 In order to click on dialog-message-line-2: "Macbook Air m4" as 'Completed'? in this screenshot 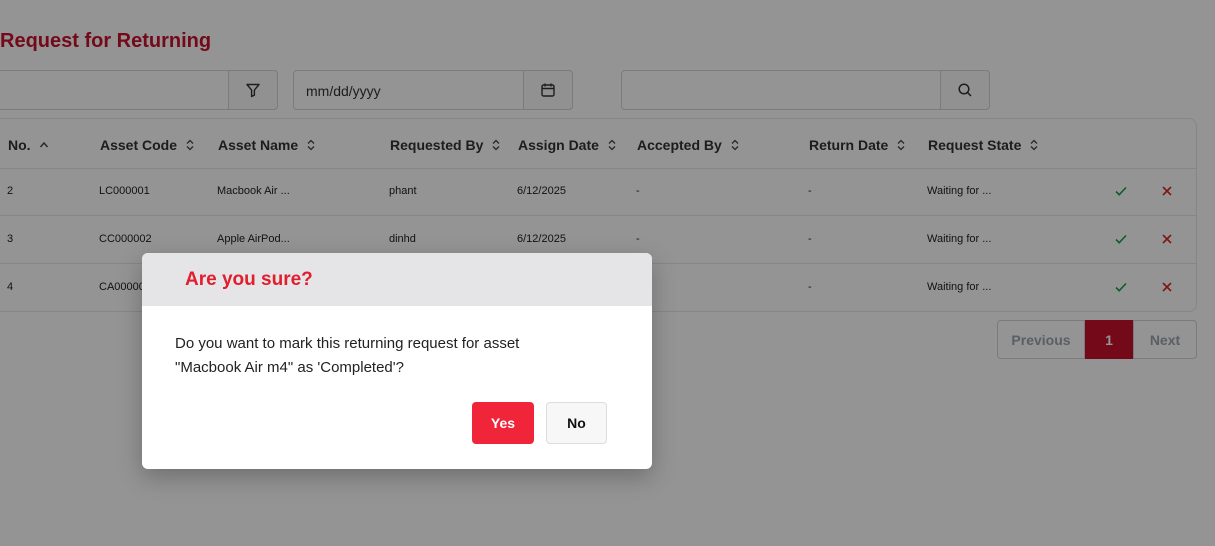, I will do `click(289, 367)`.